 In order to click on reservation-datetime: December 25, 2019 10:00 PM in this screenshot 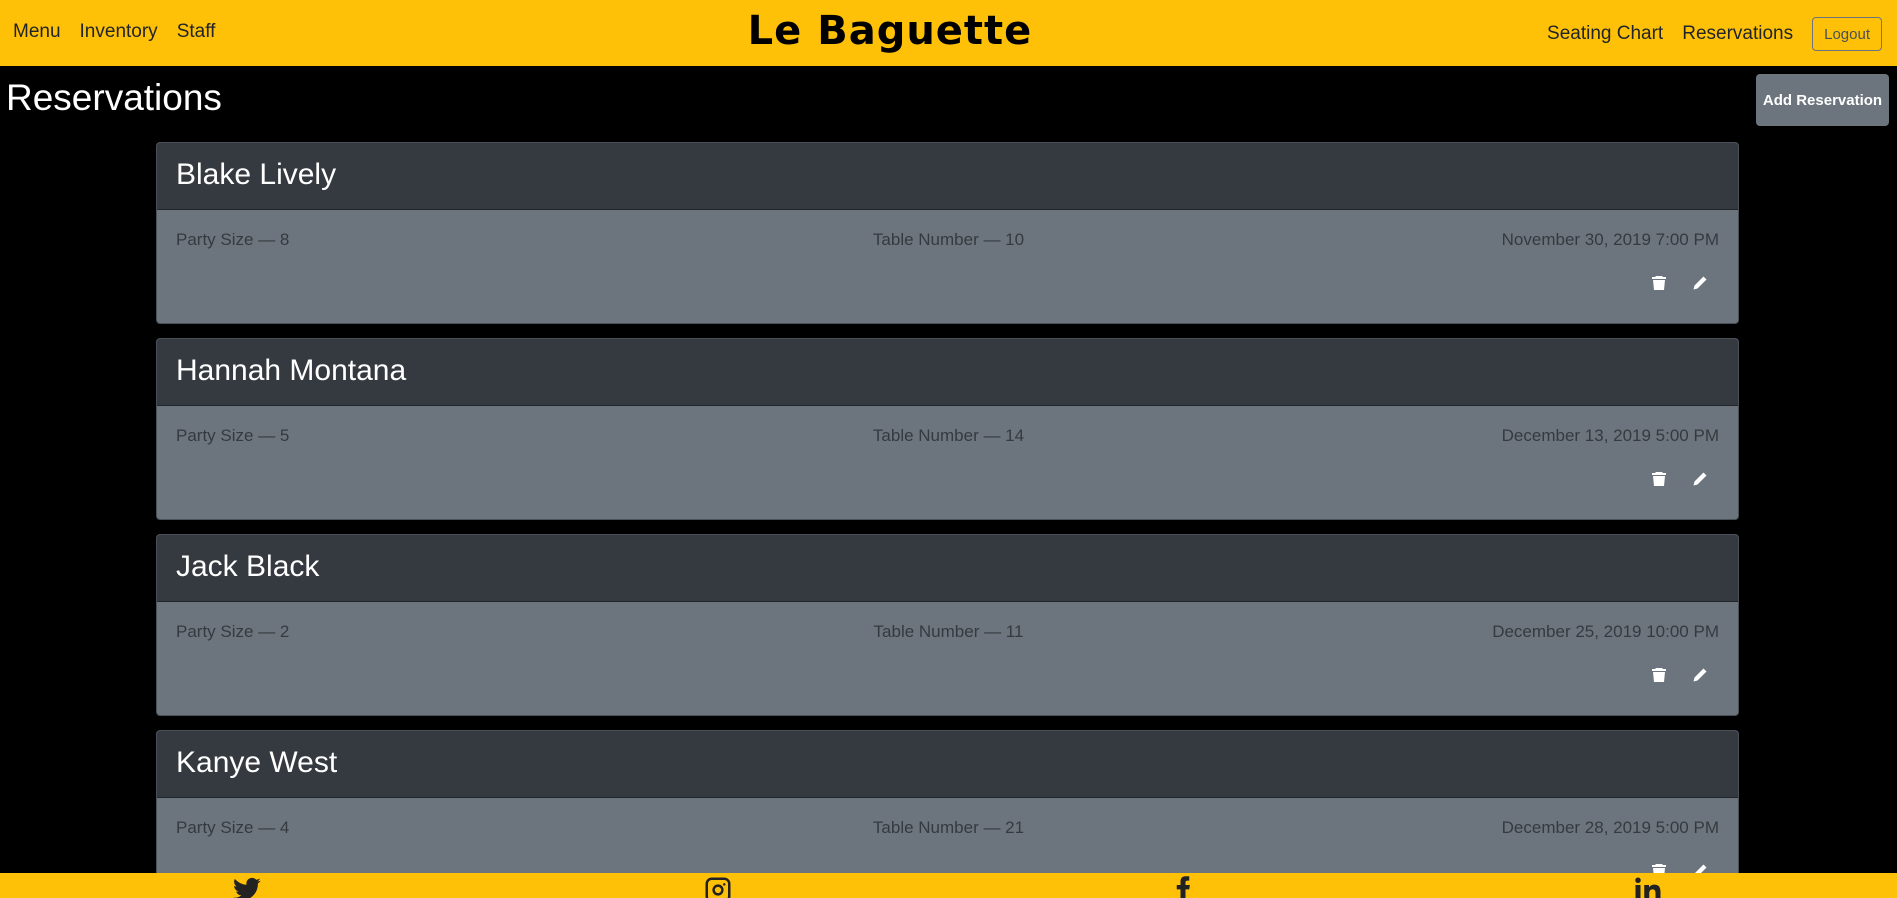, I will do `click(1605, 631)`.